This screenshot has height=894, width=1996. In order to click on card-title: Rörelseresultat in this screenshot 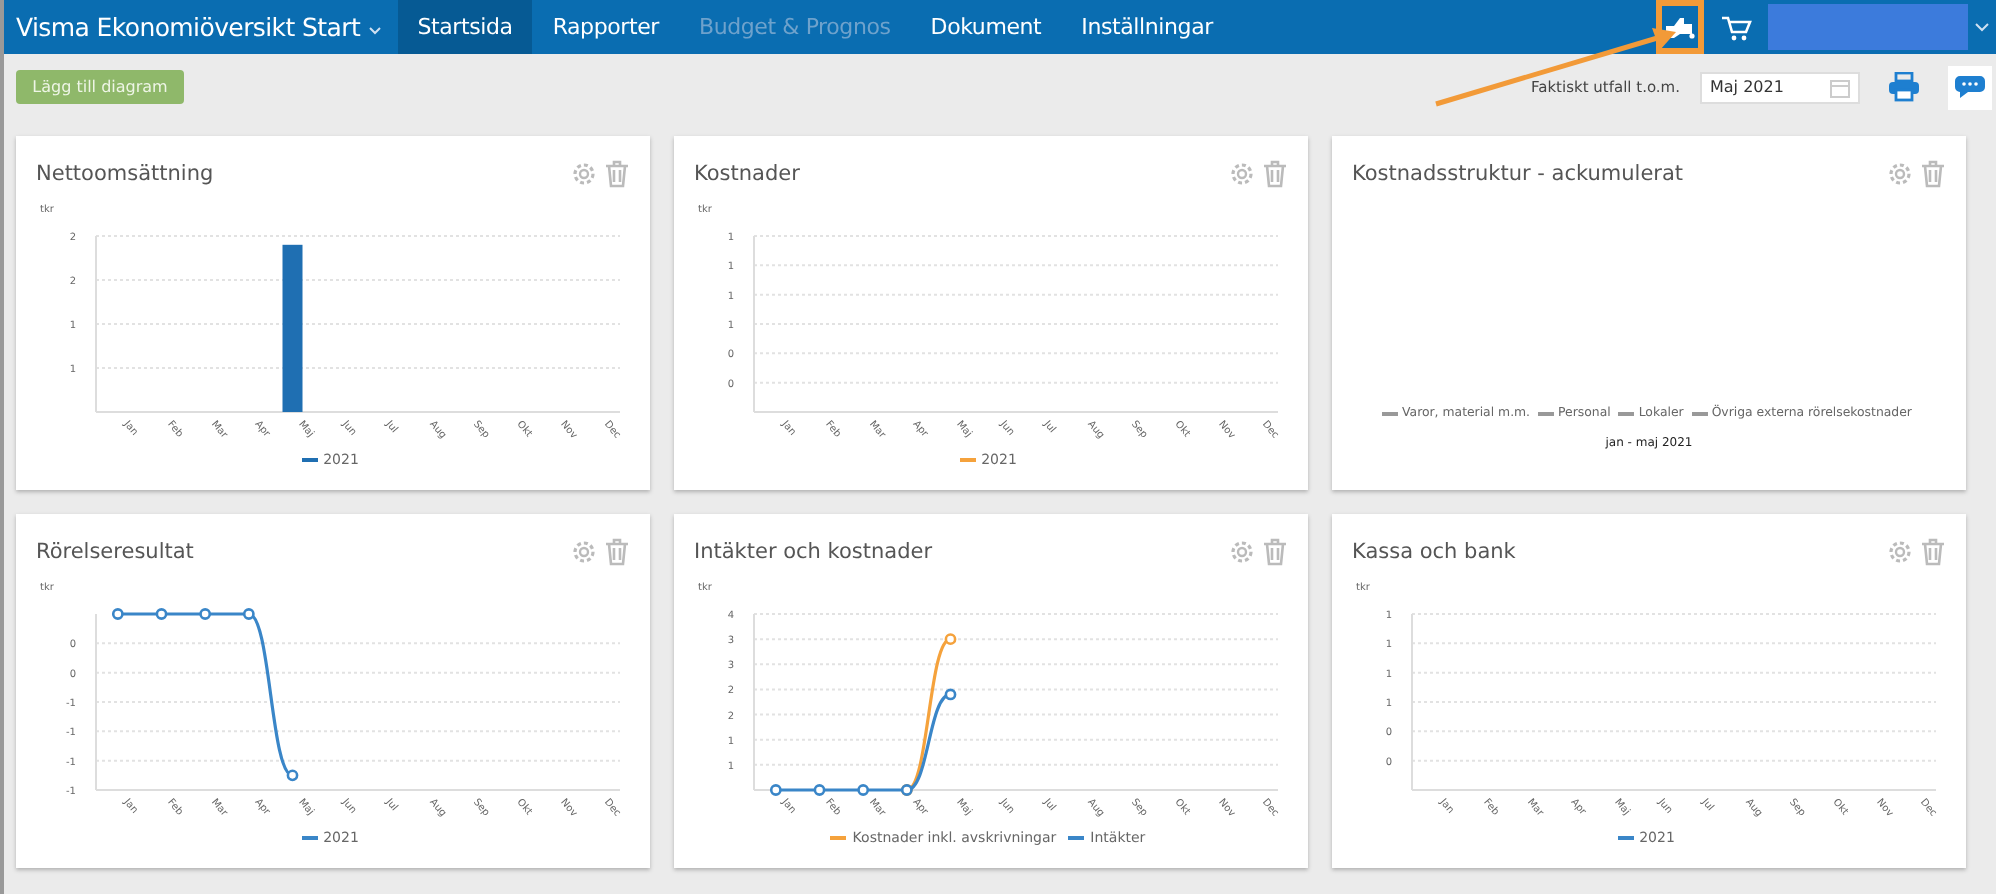, I will do `click(116, 552)`.